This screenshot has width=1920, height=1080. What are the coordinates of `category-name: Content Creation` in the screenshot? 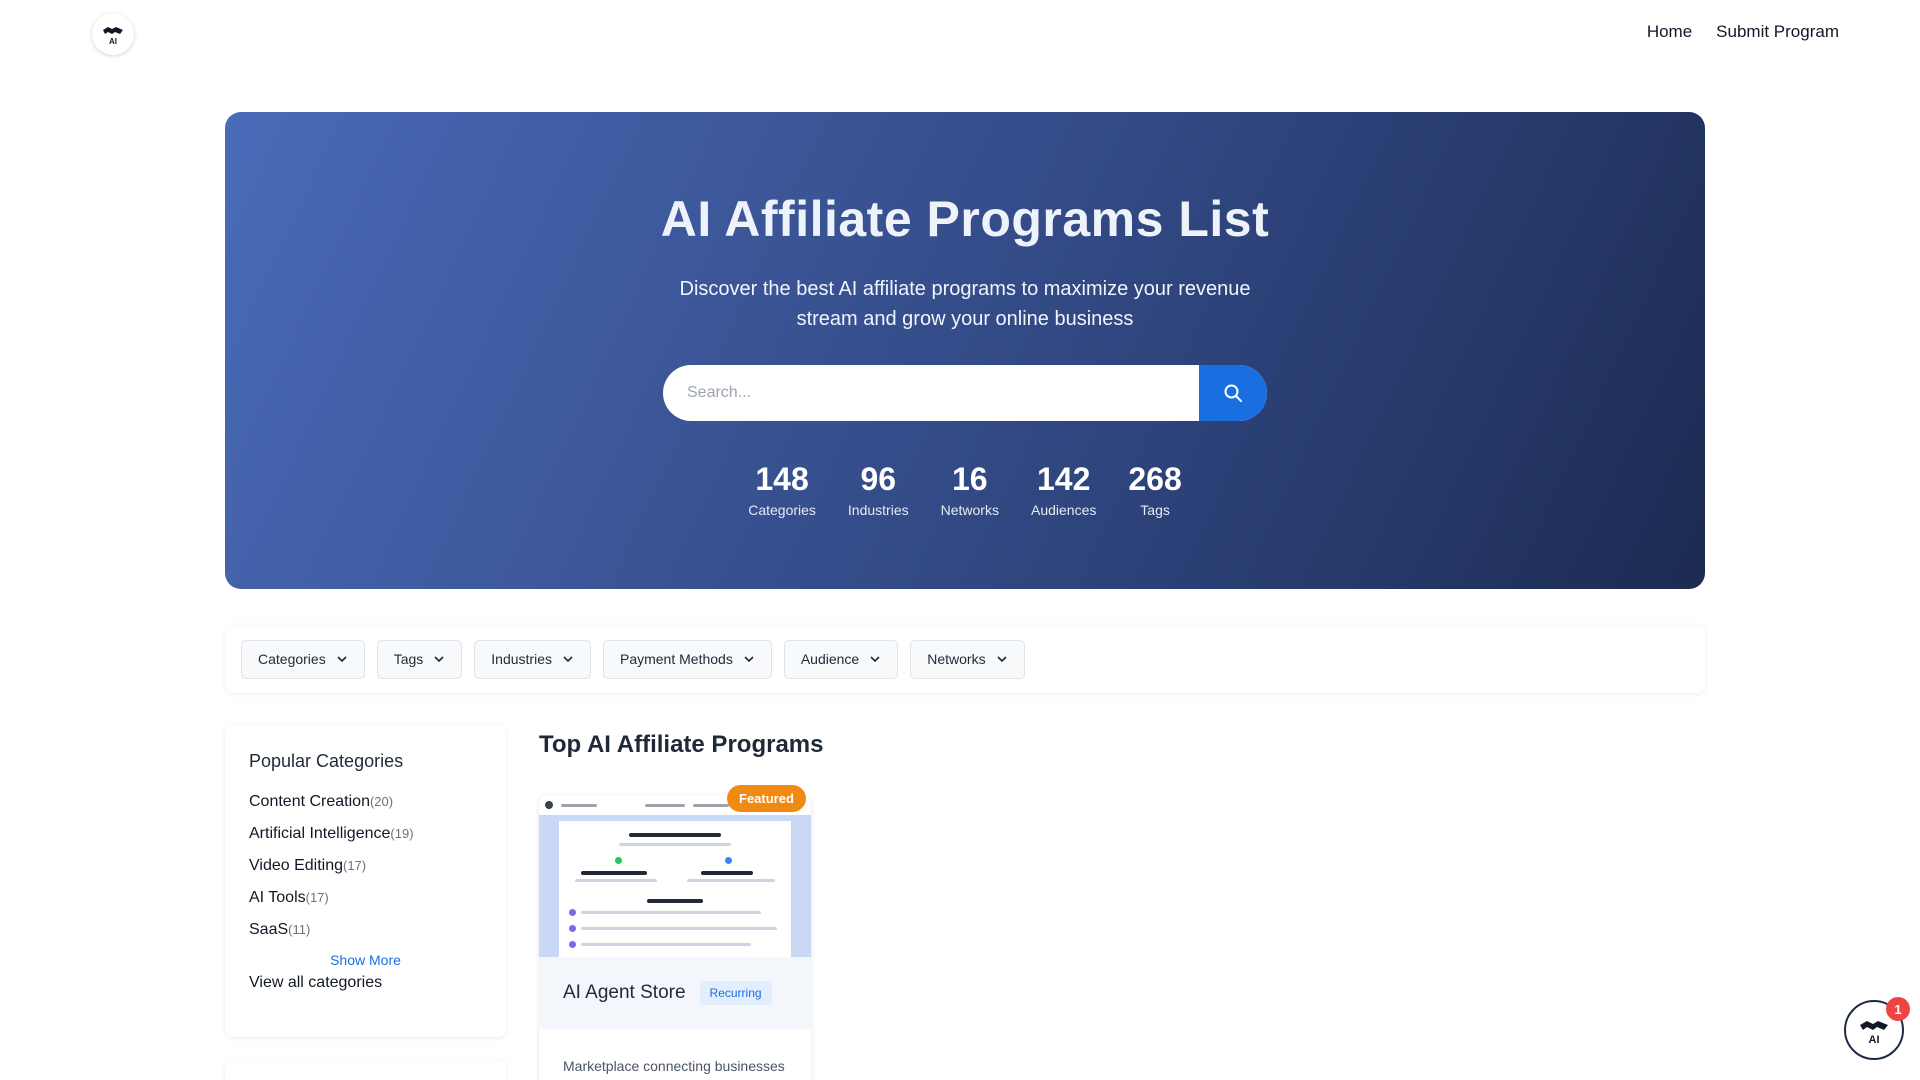 It's located at (309, 801).